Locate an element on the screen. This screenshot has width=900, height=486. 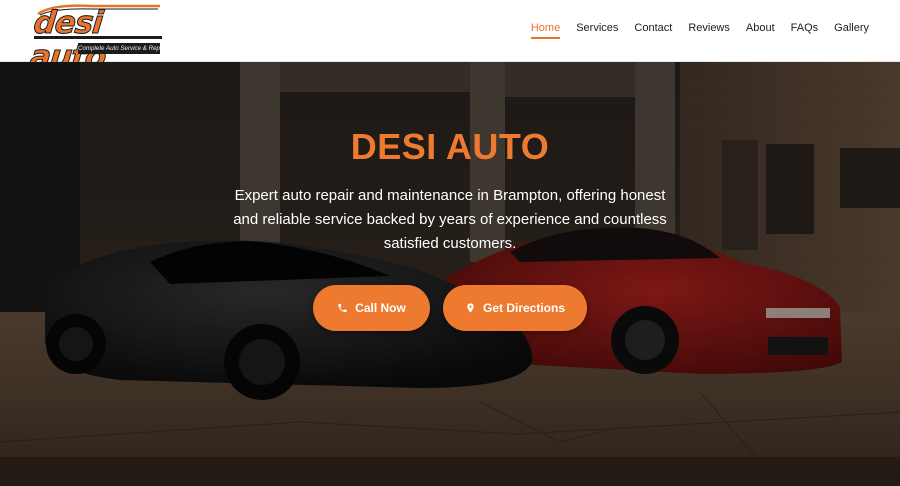
nav-faqs: FAQs is located at coordinates (805, 30).